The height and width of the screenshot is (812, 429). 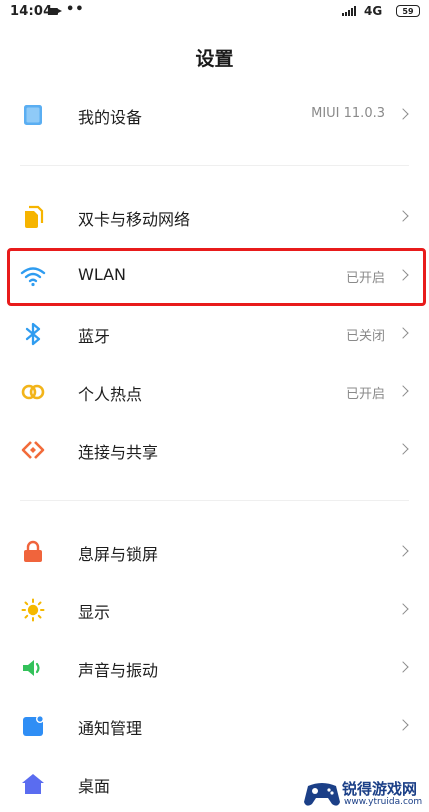 What do you see at coordinates (110, 117) in the screenshot?
I see `settings-item-label: 我的设备` at bounding box center [110, 117].